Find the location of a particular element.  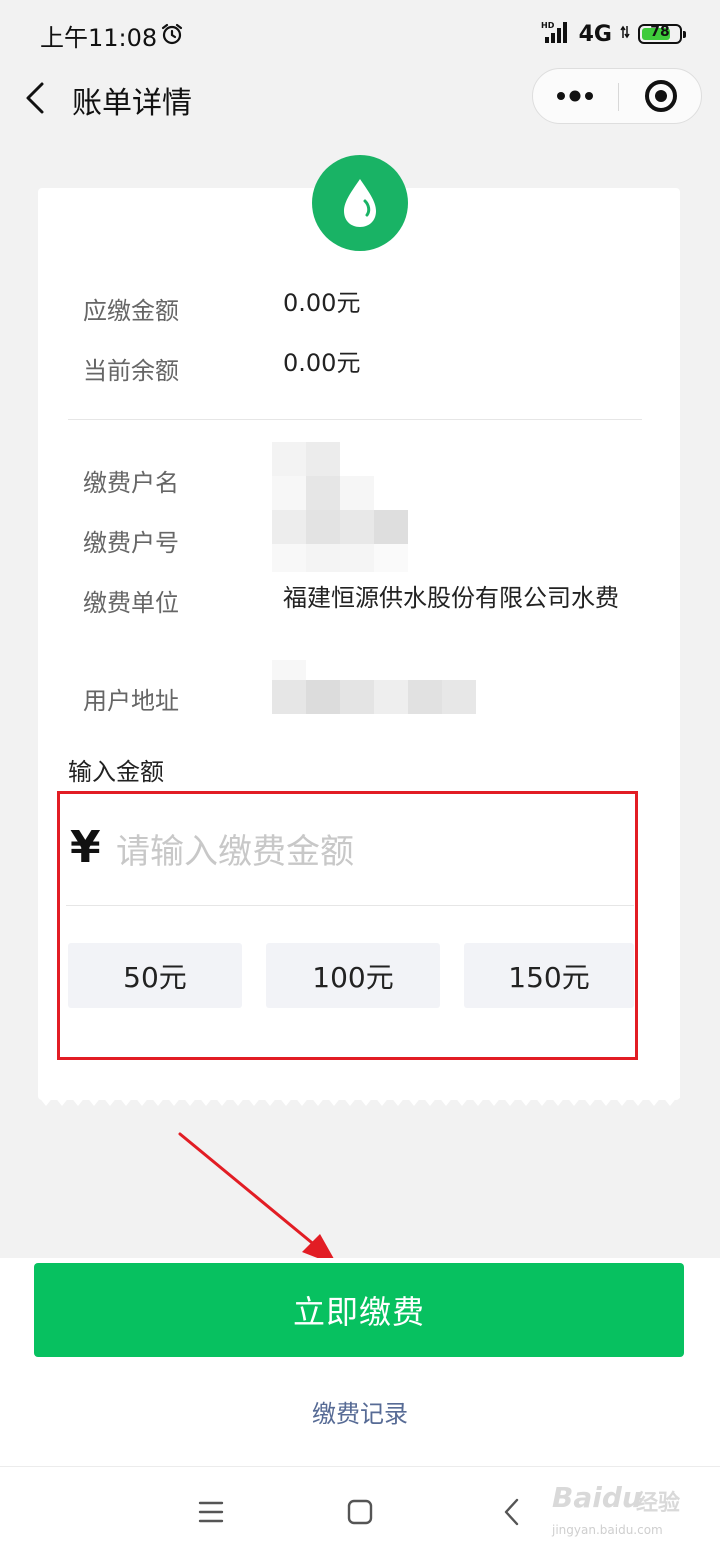

data-arrows-icon is located at coordinates (625, 34).